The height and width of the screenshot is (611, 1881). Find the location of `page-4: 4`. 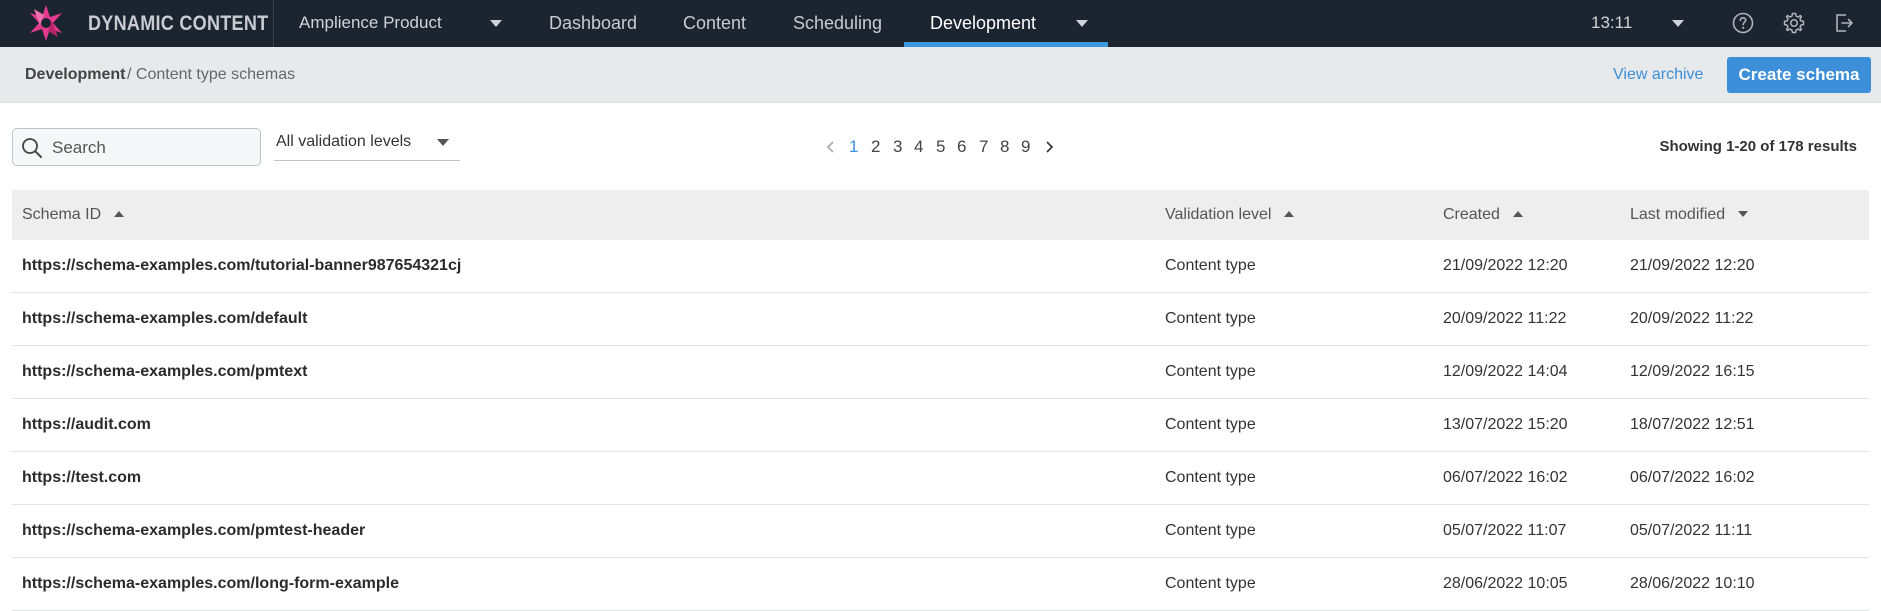

page-4: 4 is located at coordinates (918, 147).